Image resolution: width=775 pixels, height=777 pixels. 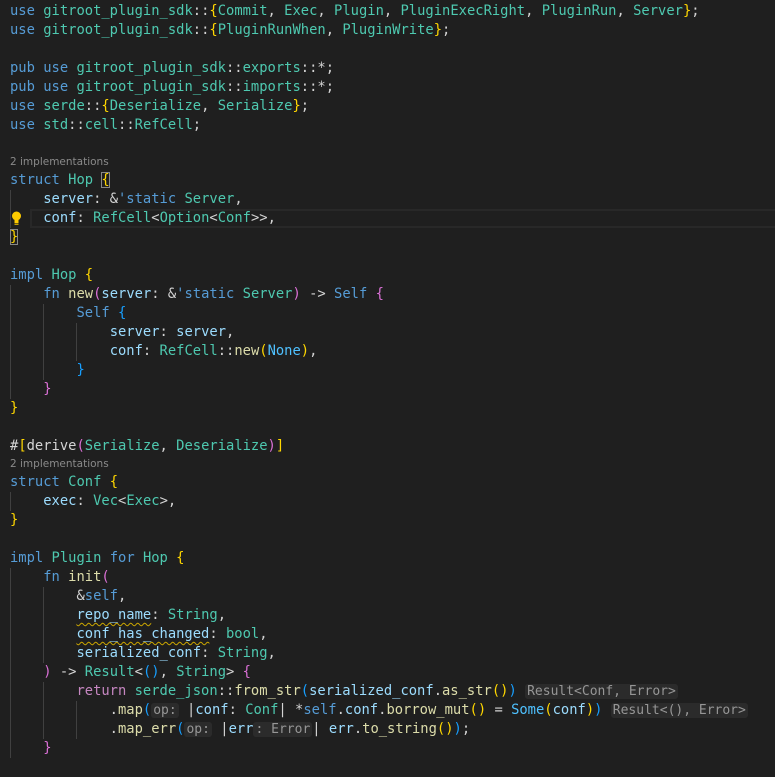 I want to click on code-token: struct, so click(x=35, y=482).